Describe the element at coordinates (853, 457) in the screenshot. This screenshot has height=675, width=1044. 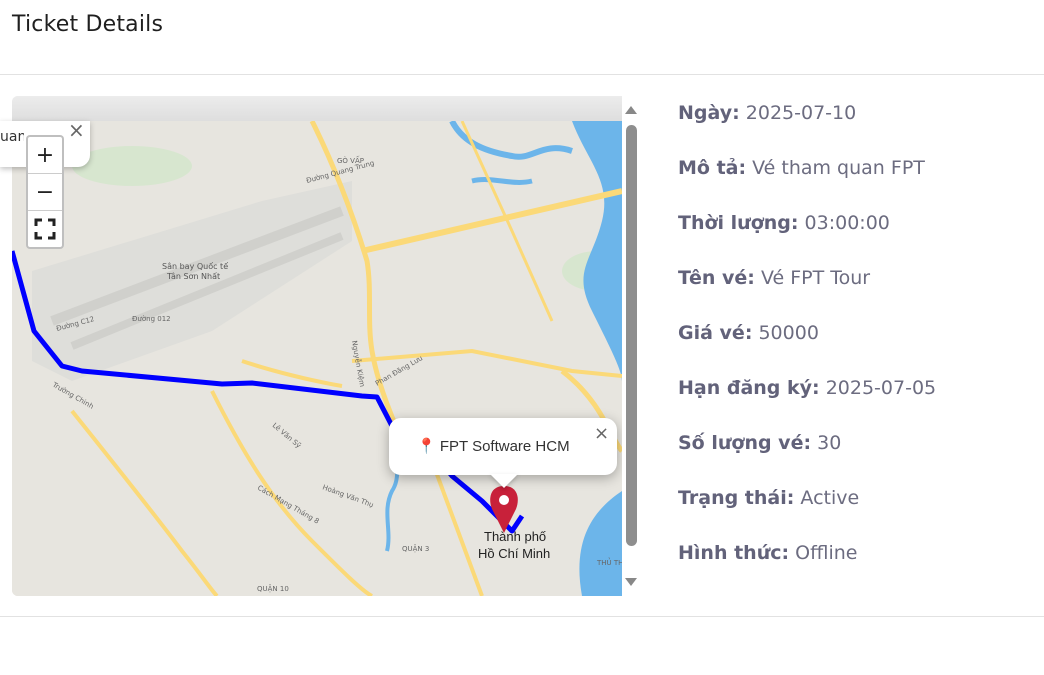
I see `detail-row-quantity: Số lượng vé: 30` at that location.